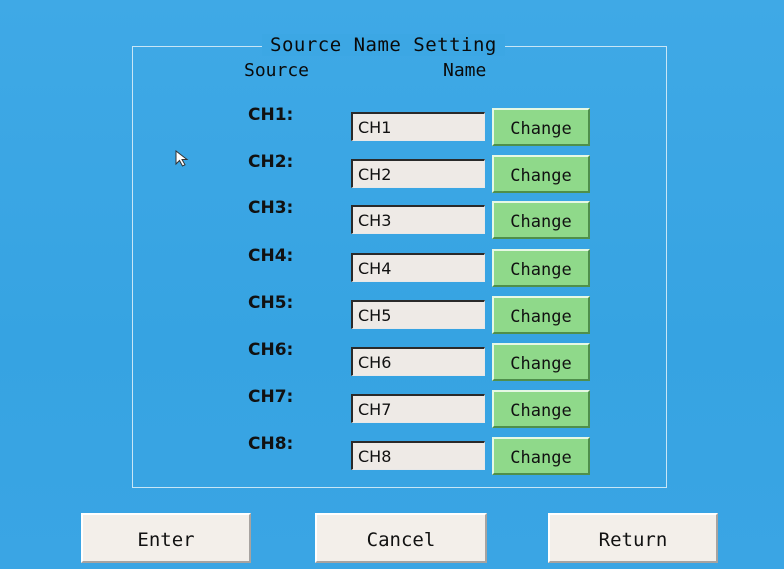  What do you see at coordinates (401, 538) in the screenshot?
I see `cancel-button: Cancel` at bounding box center [401, 538].